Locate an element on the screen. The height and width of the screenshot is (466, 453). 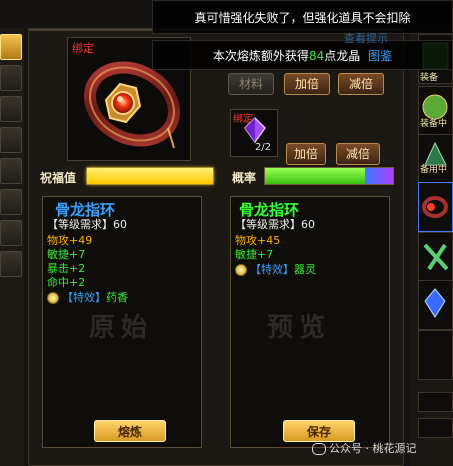
preview-effect: 【特效】器灵 is located at coordinates (275, 269).